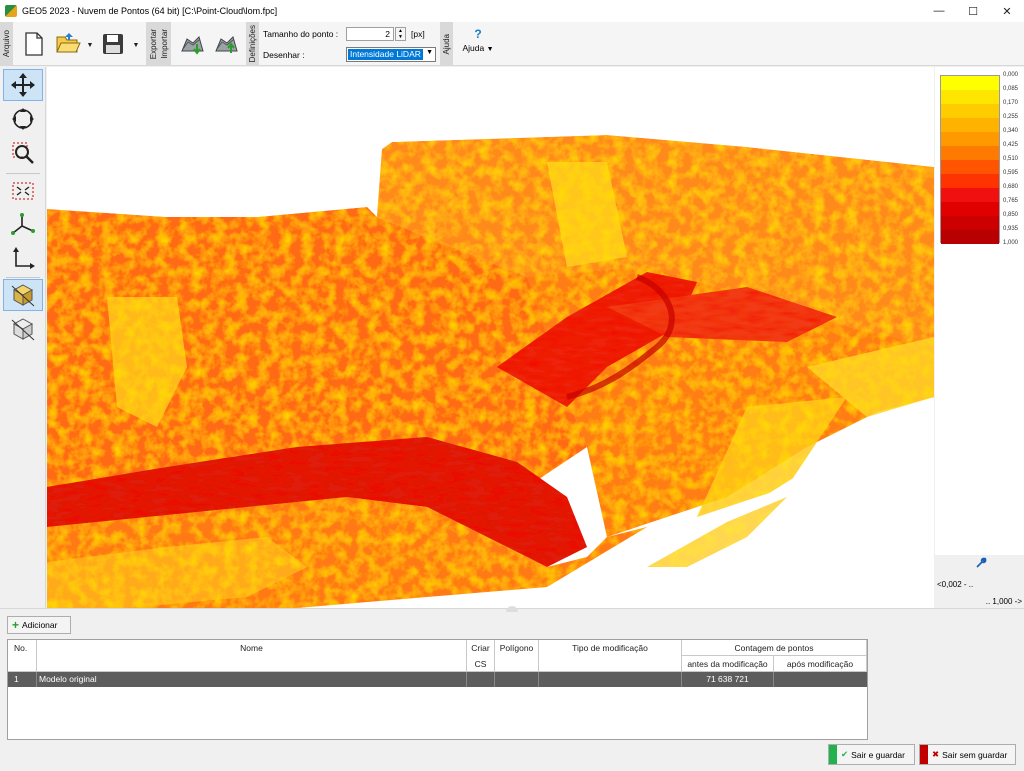  What do you see at coordinates (391, 54) in the screenshot?
I see `draw-mode-select: Intensidade LiDAR ▼` at bounding box center [391, 54].